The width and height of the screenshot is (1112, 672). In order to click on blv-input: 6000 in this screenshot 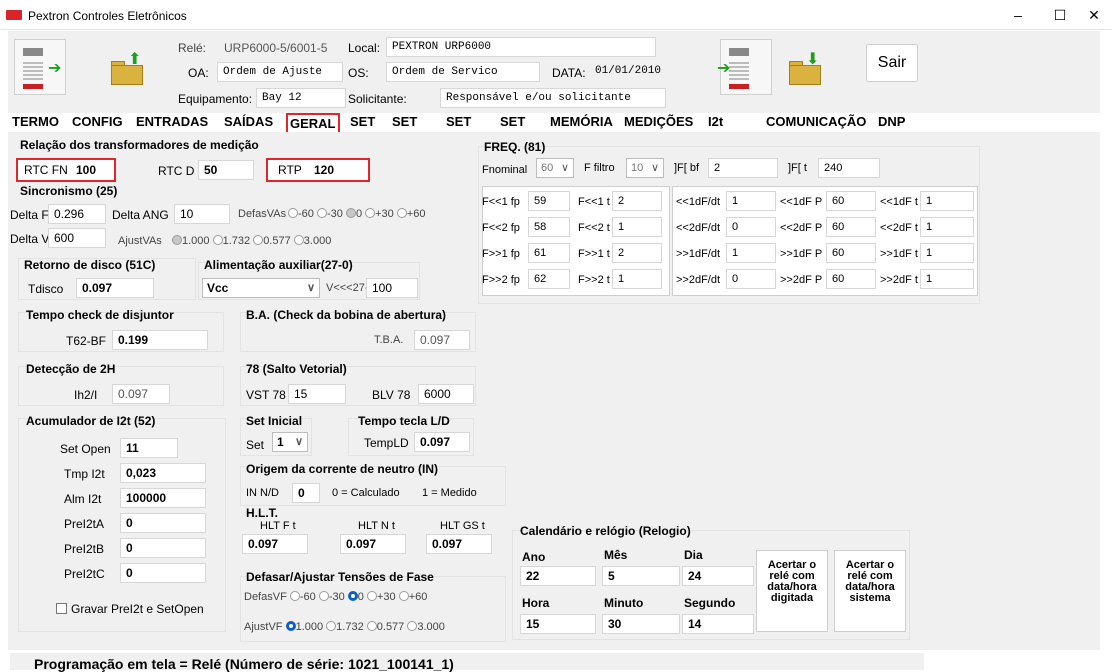, I will do `click(446, 394)`.